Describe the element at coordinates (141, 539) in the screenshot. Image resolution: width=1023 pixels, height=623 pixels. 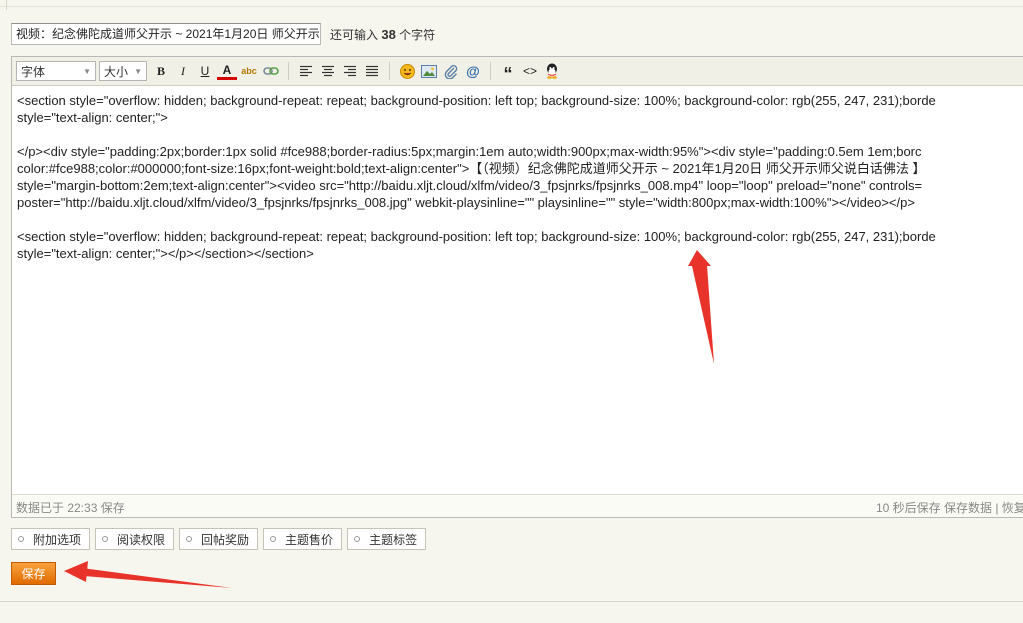
I see `option-label: 阅读权限` at that location.